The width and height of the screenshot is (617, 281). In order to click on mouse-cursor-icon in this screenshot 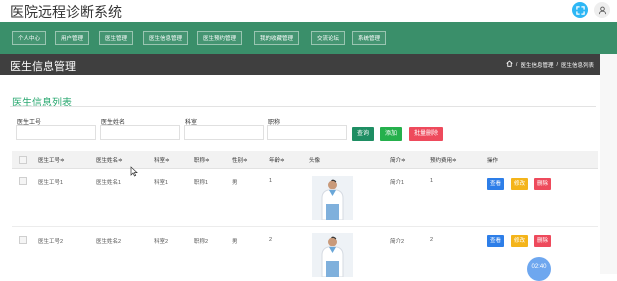, I will do `click(134, 173)`.